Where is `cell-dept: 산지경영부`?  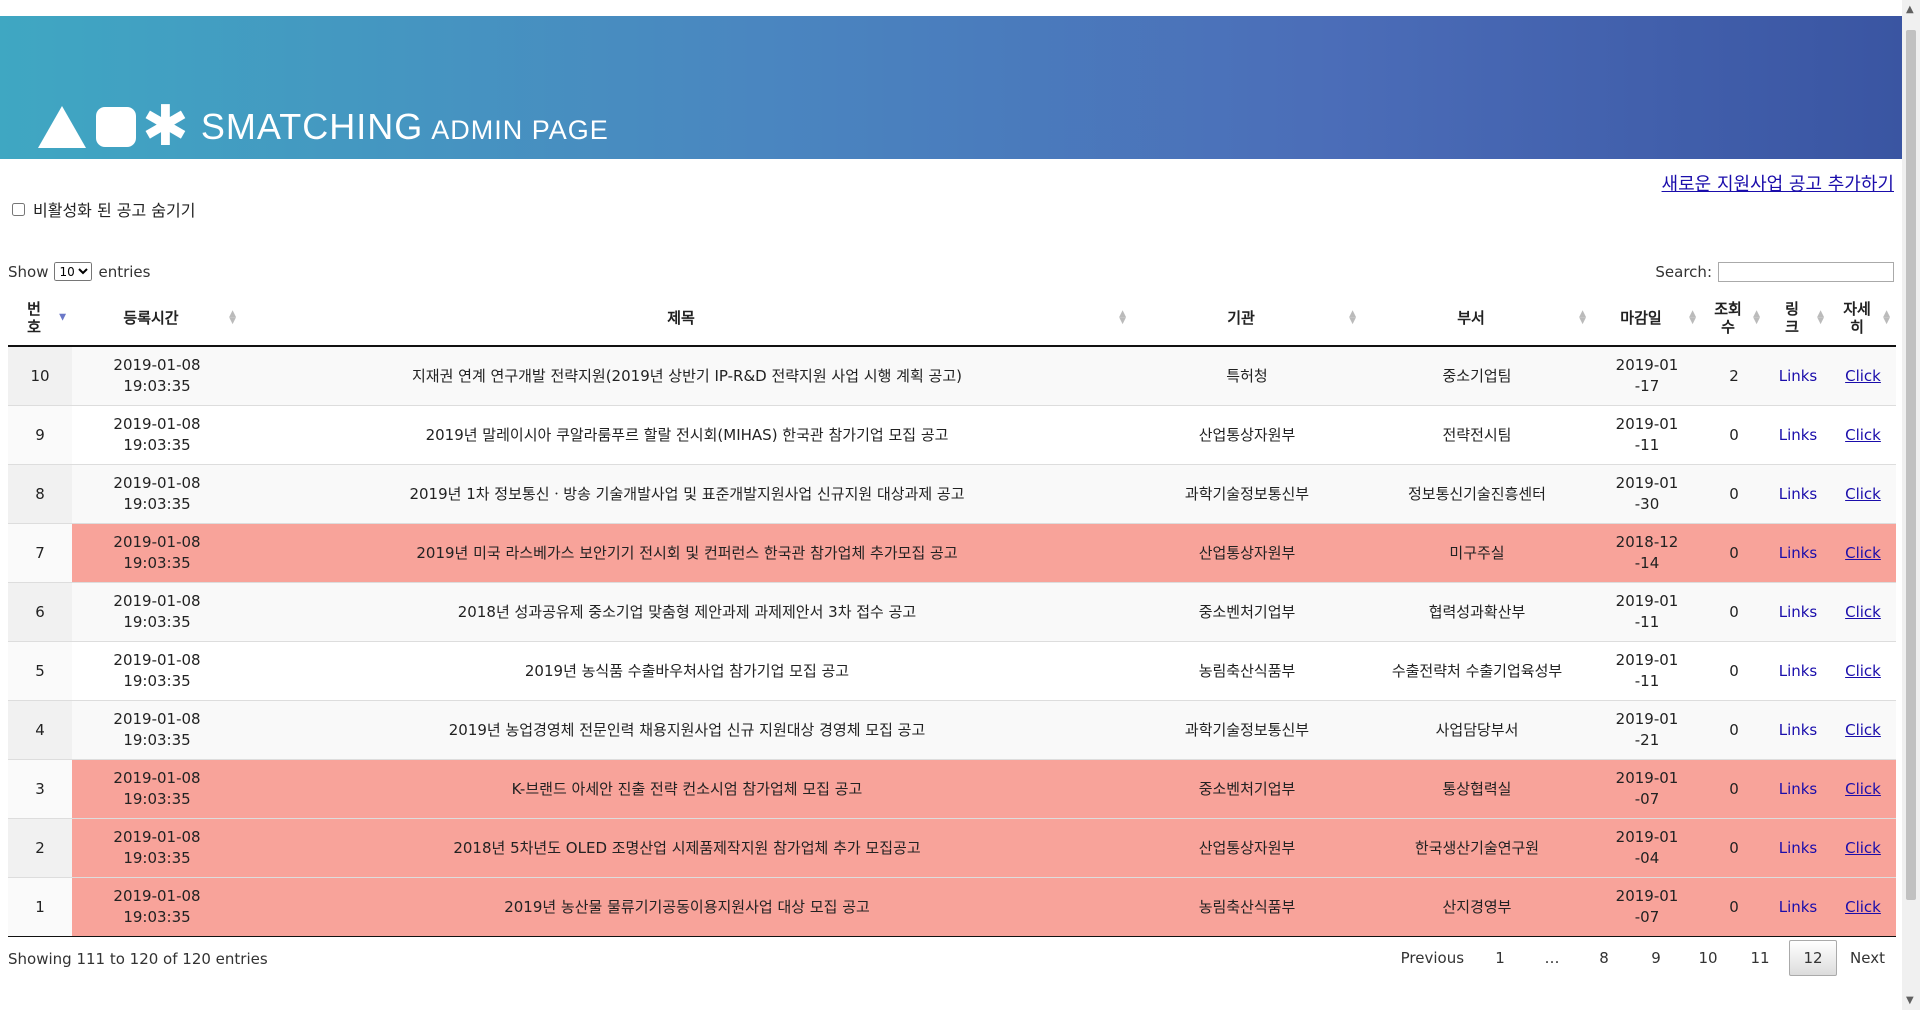
cell-dept: 산지경영부 is located at coordinates (1477, 907).